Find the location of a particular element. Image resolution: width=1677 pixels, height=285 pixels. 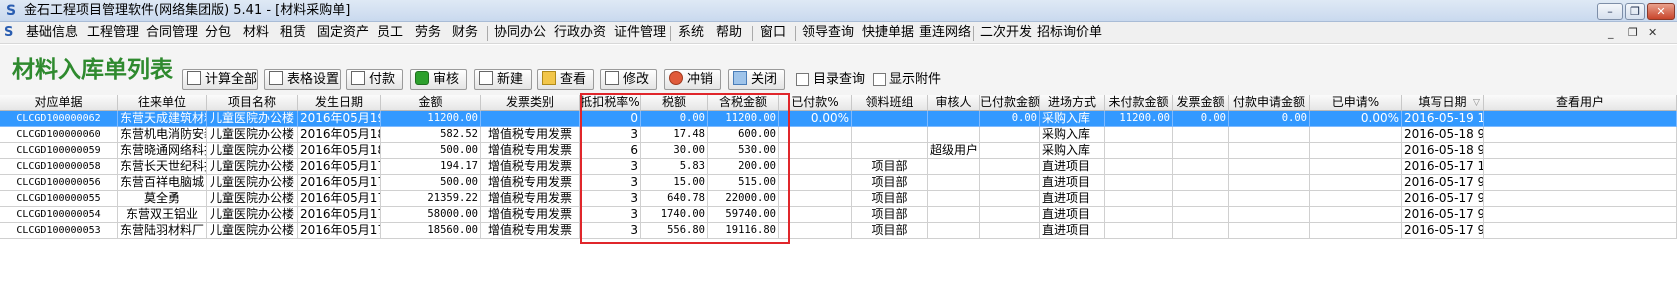

header-col-tax: 税额 is located at coordinates (674, 103).